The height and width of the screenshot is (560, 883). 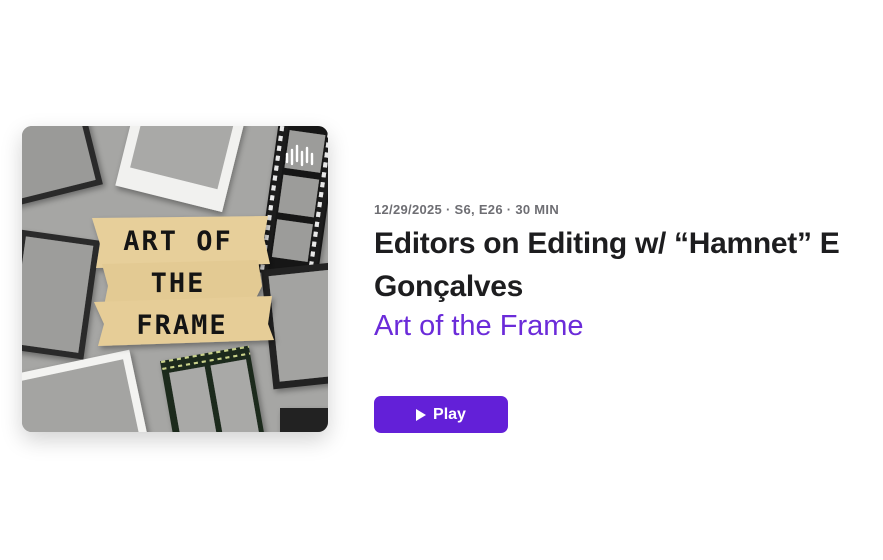 I want to click on artwork-title-line-2: THE, so click(x=178, y=283).